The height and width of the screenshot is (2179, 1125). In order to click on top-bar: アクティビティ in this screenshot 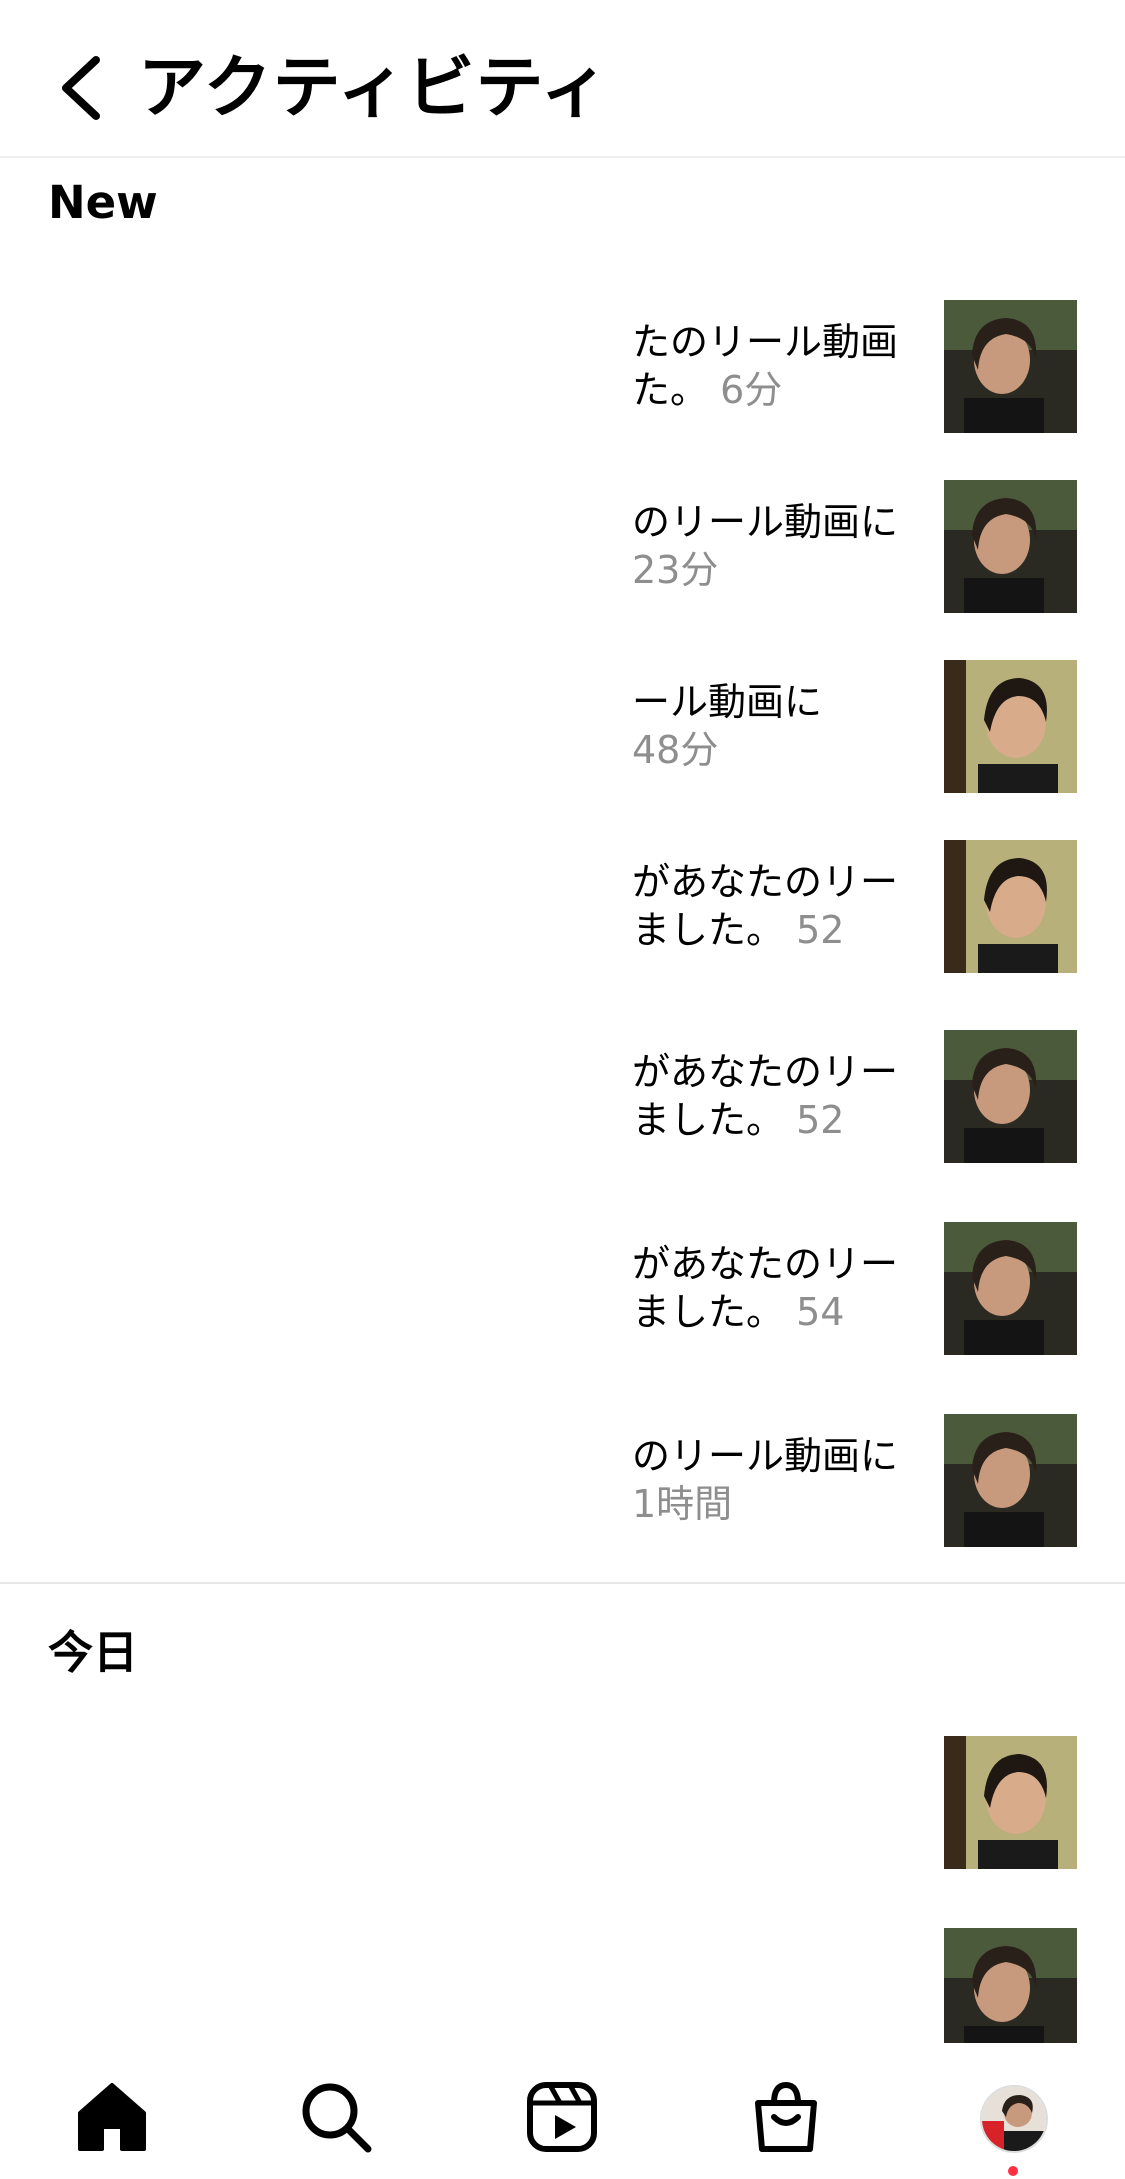, I will do `click(562, 79)`.